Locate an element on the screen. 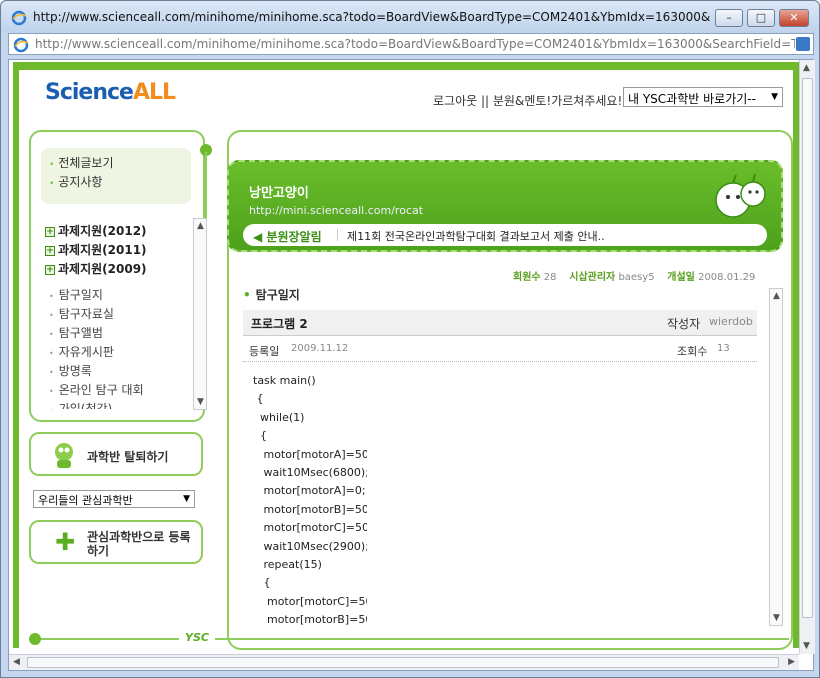 The image size is (820, 678). leave-class-label: 과학반 탈퇴하기 is located at coordinates (128, 457).